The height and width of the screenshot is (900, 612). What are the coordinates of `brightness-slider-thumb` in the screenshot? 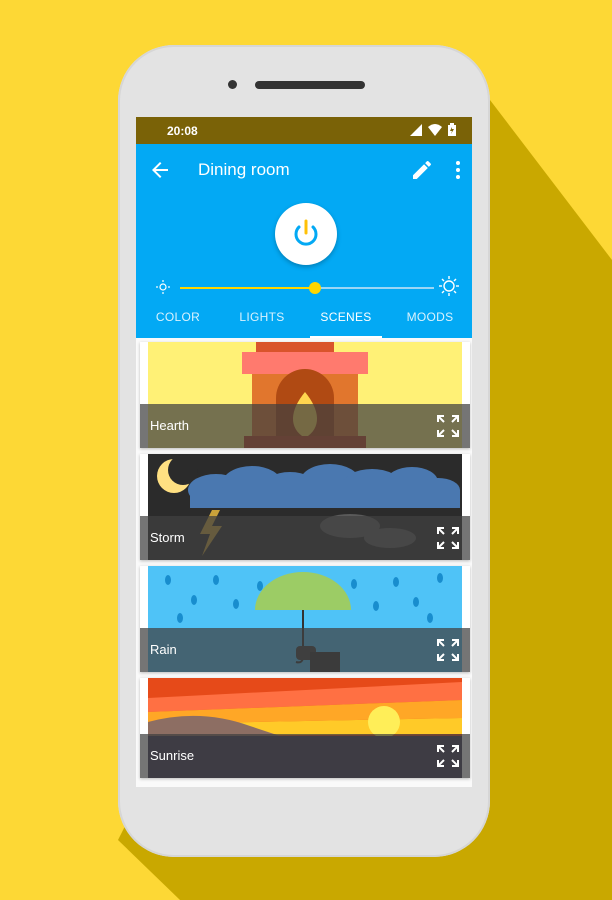 It's located at (314, 288).